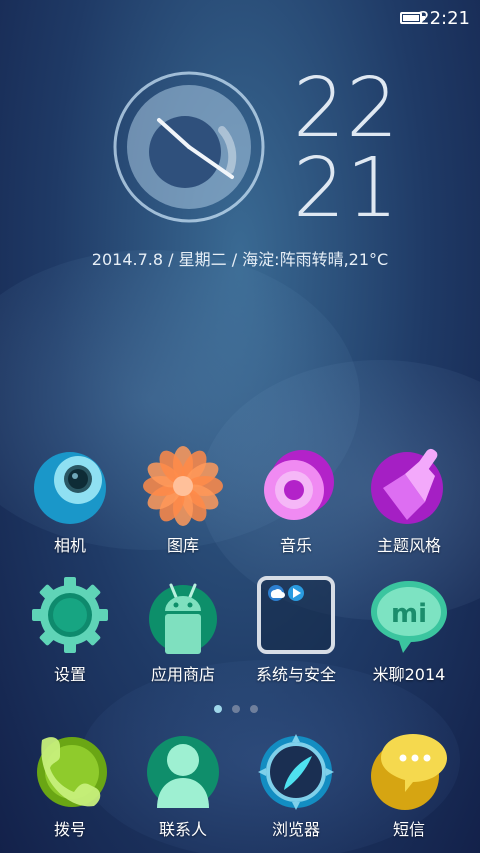 This screenshot has height=853, width=480. Describe the element at coordinates (182, 674) in the screenshot. I see `app-label: 应用商店` at that location.